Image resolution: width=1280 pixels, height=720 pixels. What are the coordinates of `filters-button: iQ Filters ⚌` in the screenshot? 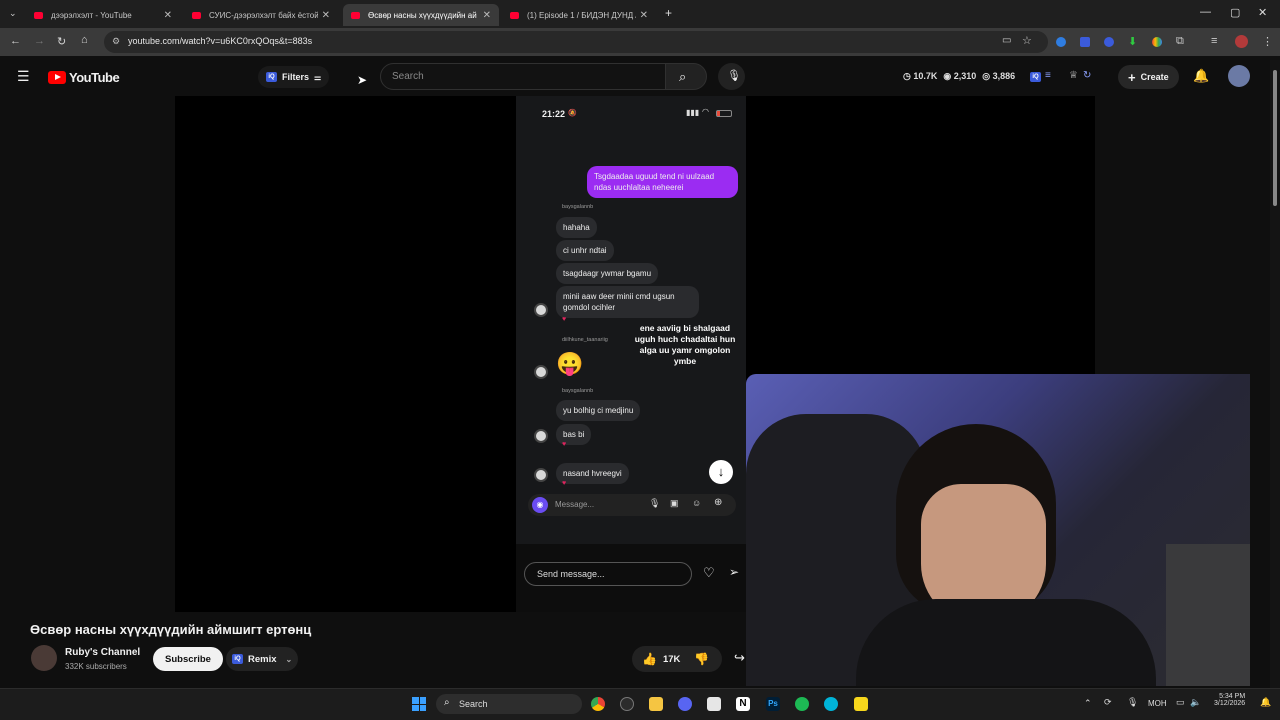 It's located at (294, 77).